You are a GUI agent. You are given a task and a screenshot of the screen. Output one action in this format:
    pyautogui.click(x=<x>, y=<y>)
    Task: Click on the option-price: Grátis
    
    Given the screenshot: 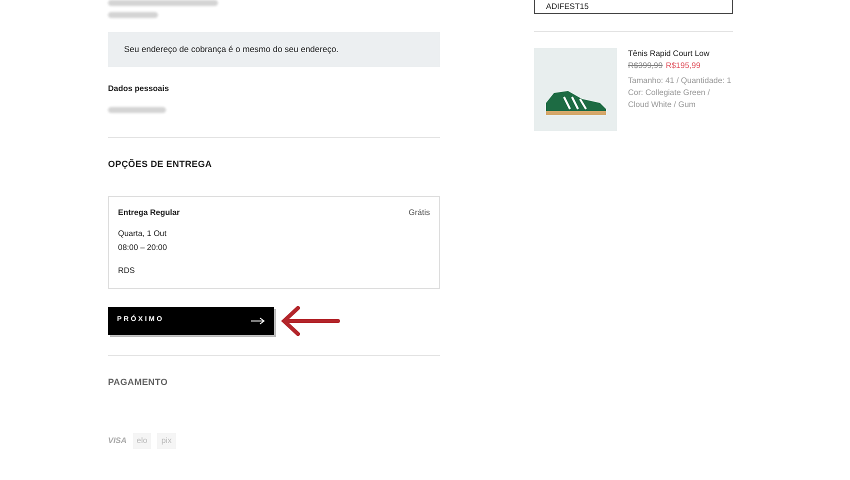 What is the action you would take?
    pyautogui.click(x=419, y=212)
    